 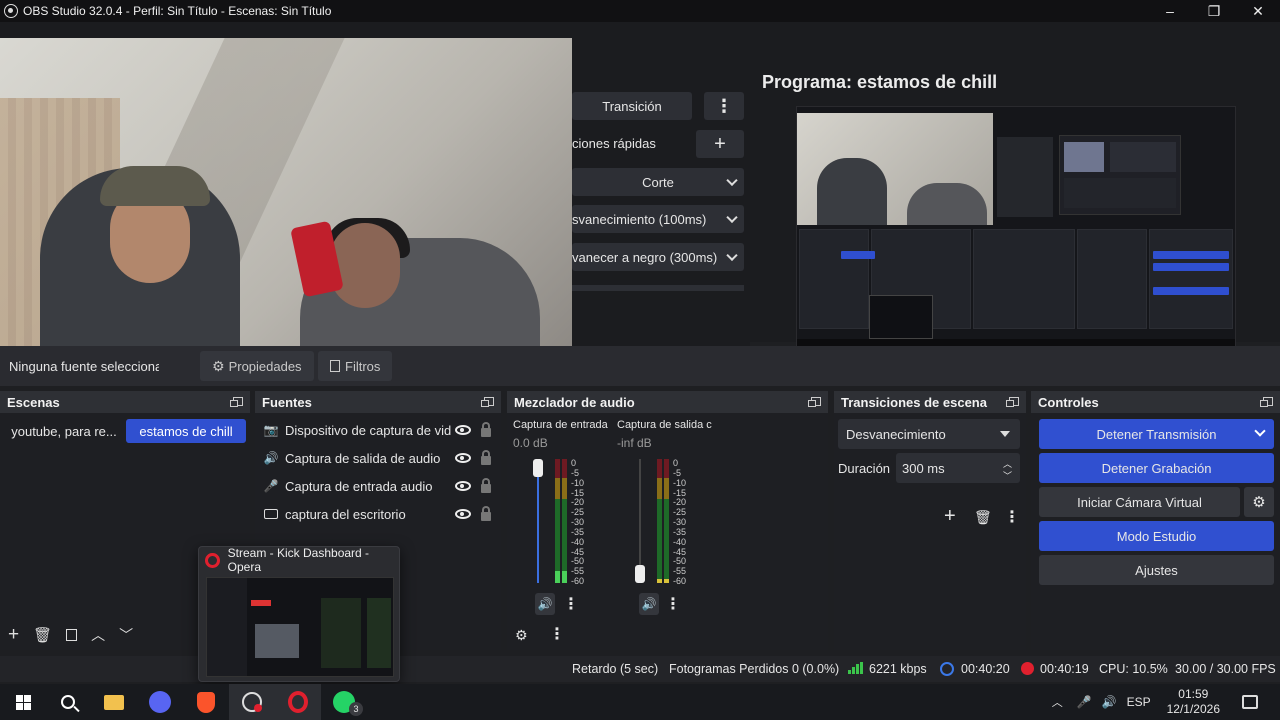 I want to click on quick-transition-cut: Corte, so click(x=658, y=182).